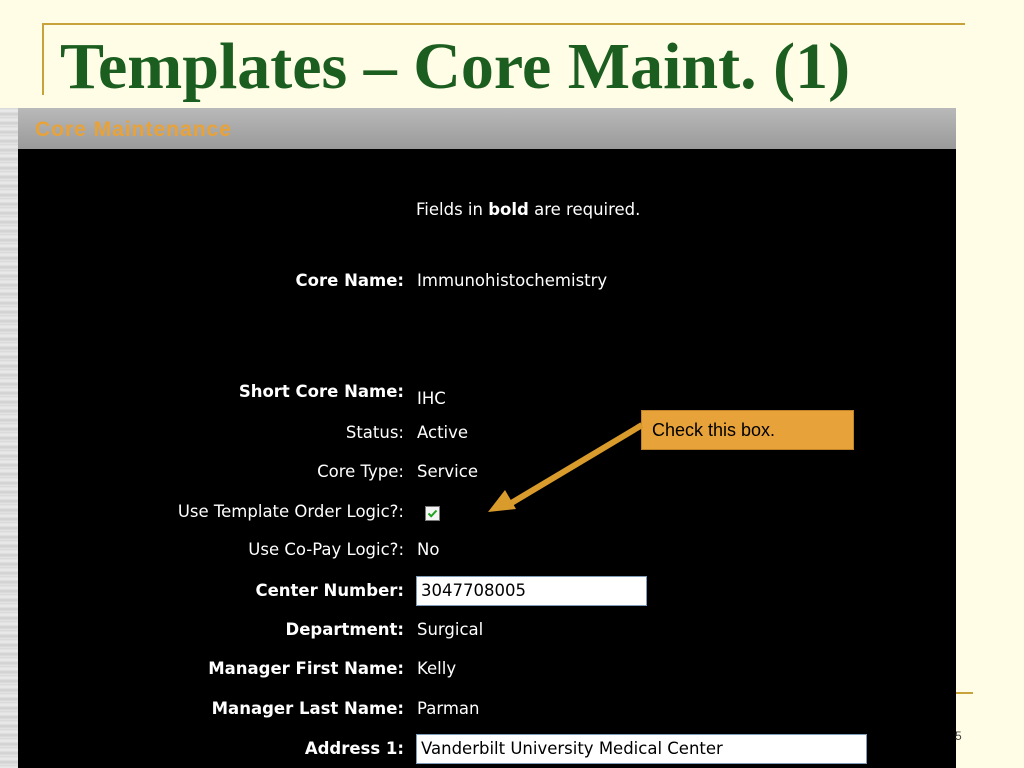  I want to click on callout-check-this-box: Check this box., so click(747, 430).